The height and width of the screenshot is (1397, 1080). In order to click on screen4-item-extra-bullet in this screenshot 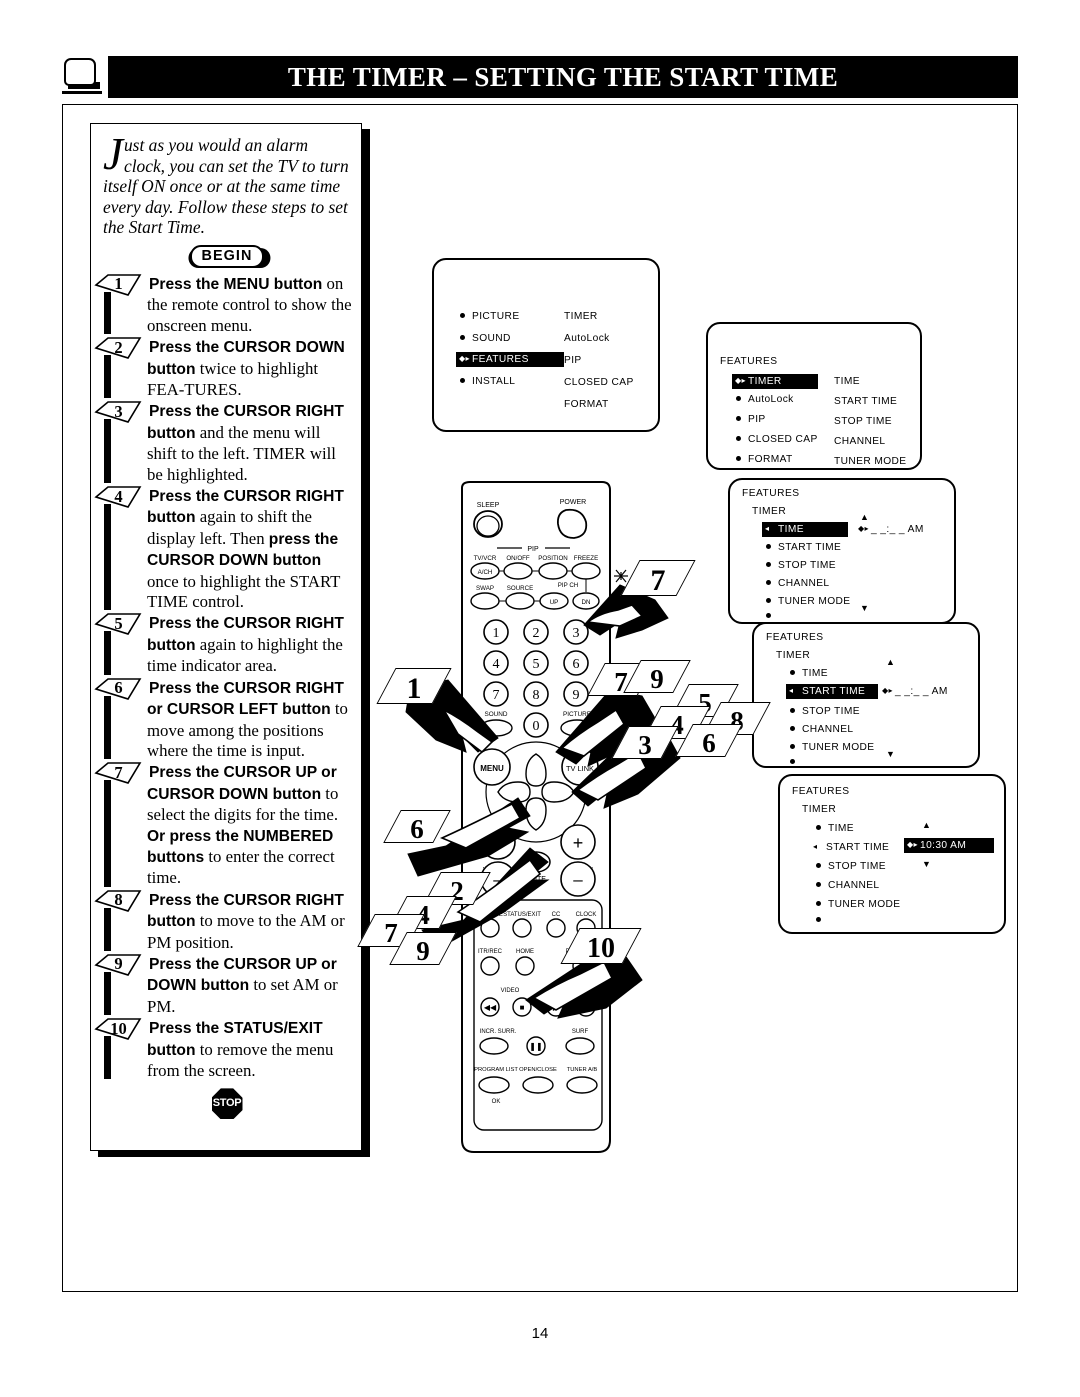, I will do `click(796, 762)`.